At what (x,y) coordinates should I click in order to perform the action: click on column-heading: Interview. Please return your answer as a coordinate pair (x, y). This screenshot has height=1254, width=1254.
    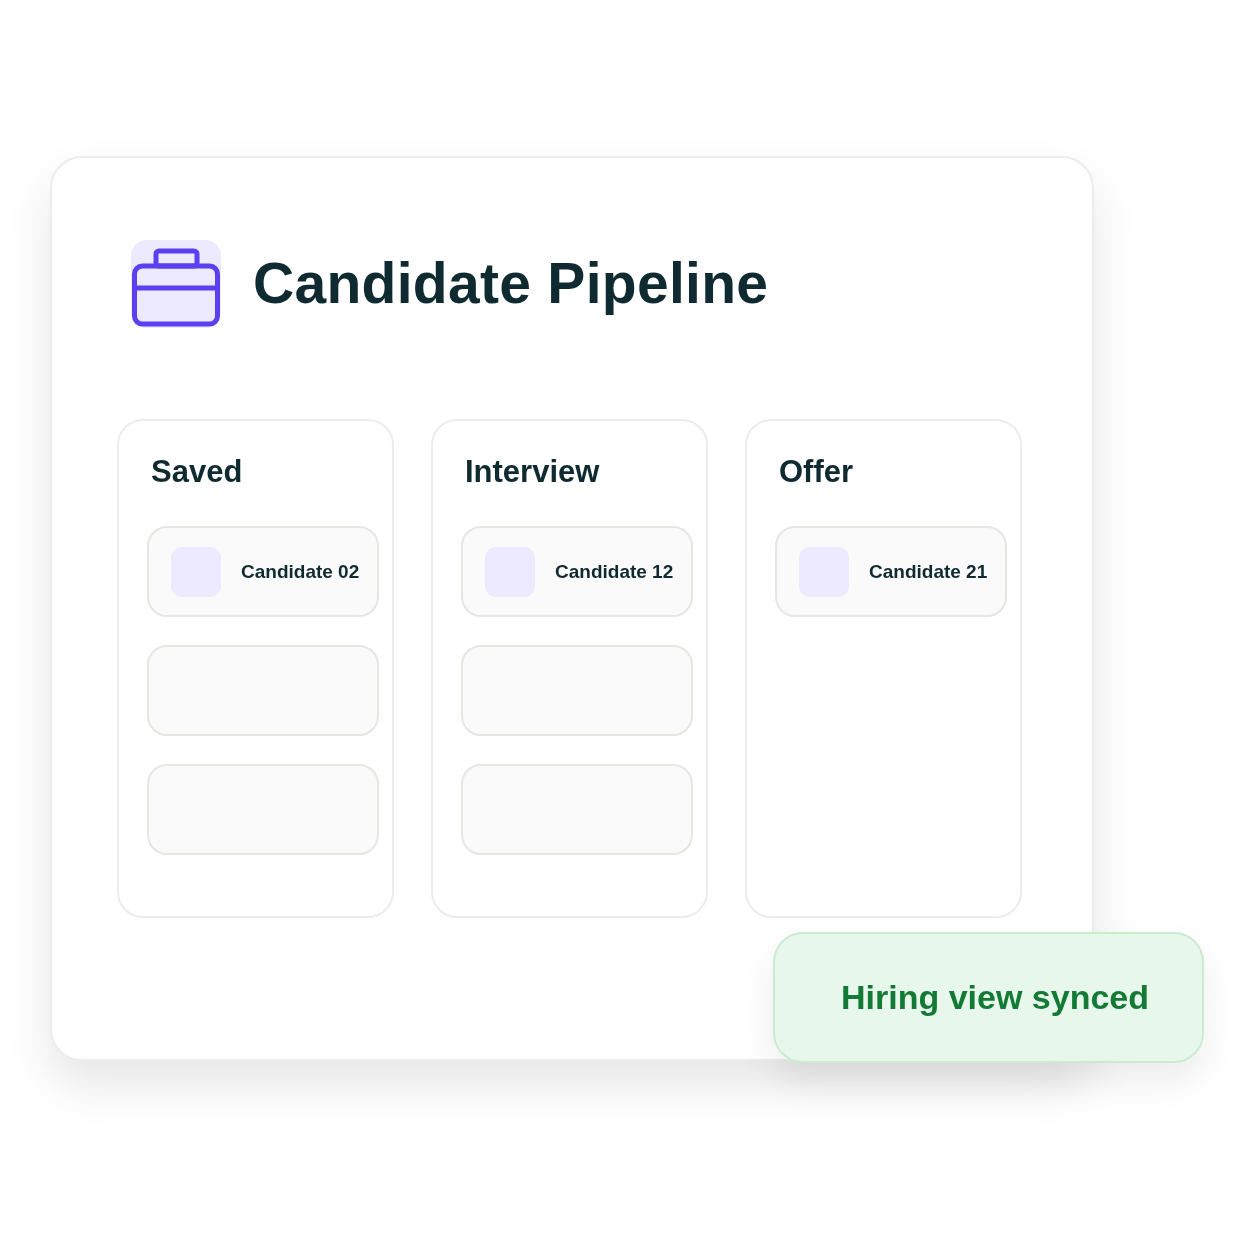
    Looking at the image, I should click on (533, 472).